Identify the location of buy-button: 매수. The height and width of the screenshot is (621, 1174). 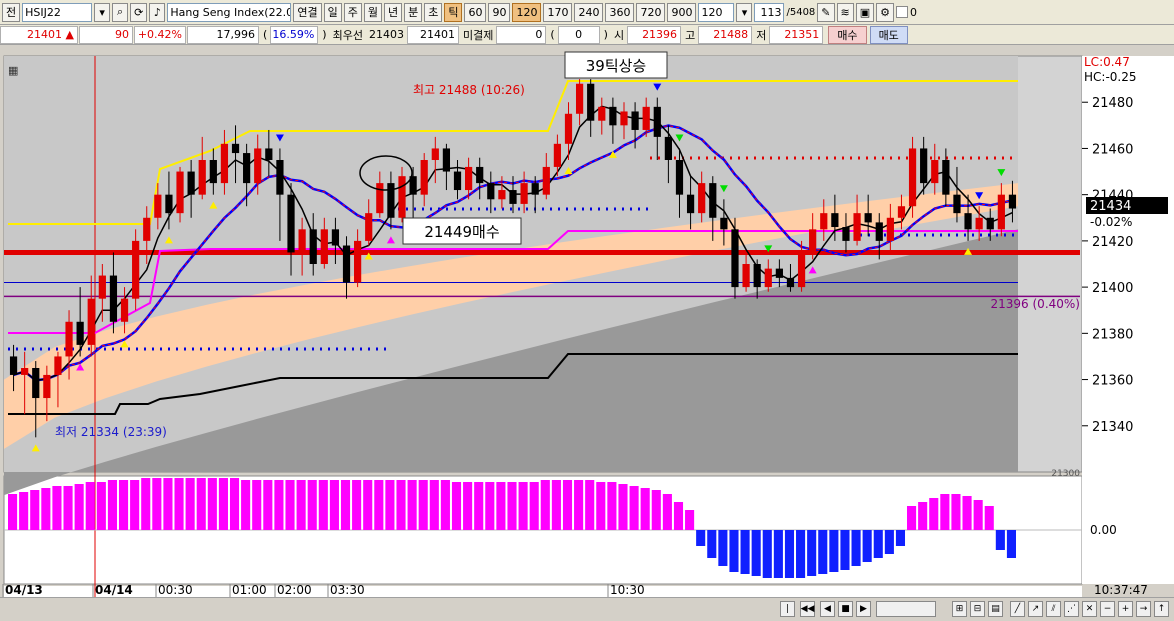
(847, 34).